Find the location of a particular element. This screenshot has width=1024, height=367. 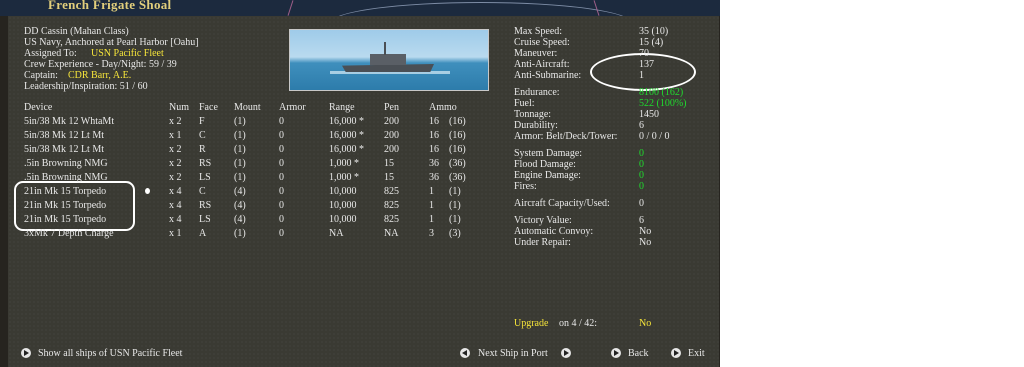

stat-label: Maneuver: is located at coordinates (536, 53).